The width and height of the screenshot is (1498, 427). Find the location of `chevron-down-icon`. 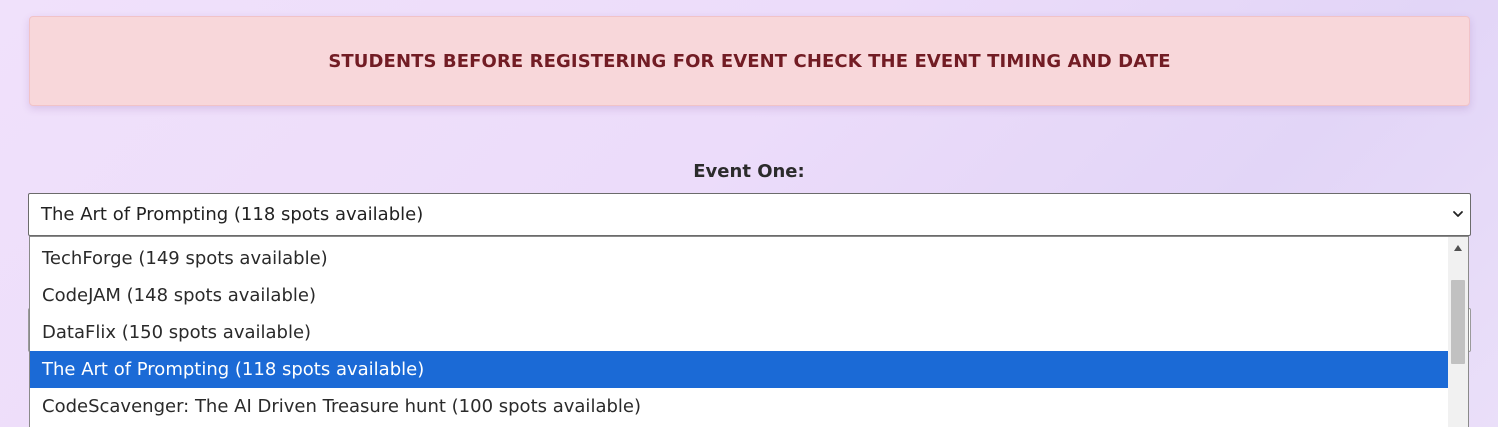

chevron-down-icon is located at coordinates (1458, 214).